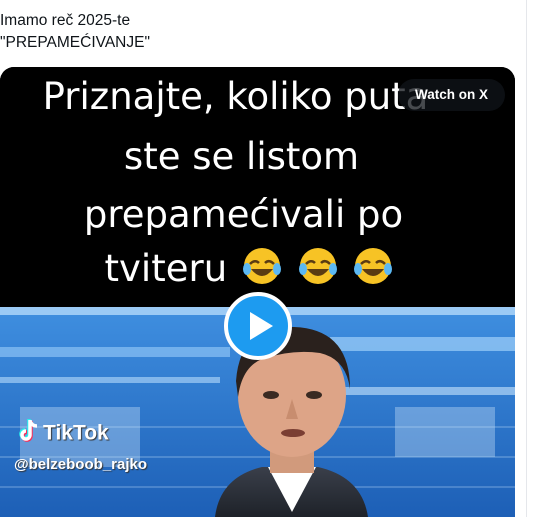 This screenshot has height=517, width=537. I want to click on tweet-text-line-2: "PREPAMEĆIVANJE", so click(75, 42).